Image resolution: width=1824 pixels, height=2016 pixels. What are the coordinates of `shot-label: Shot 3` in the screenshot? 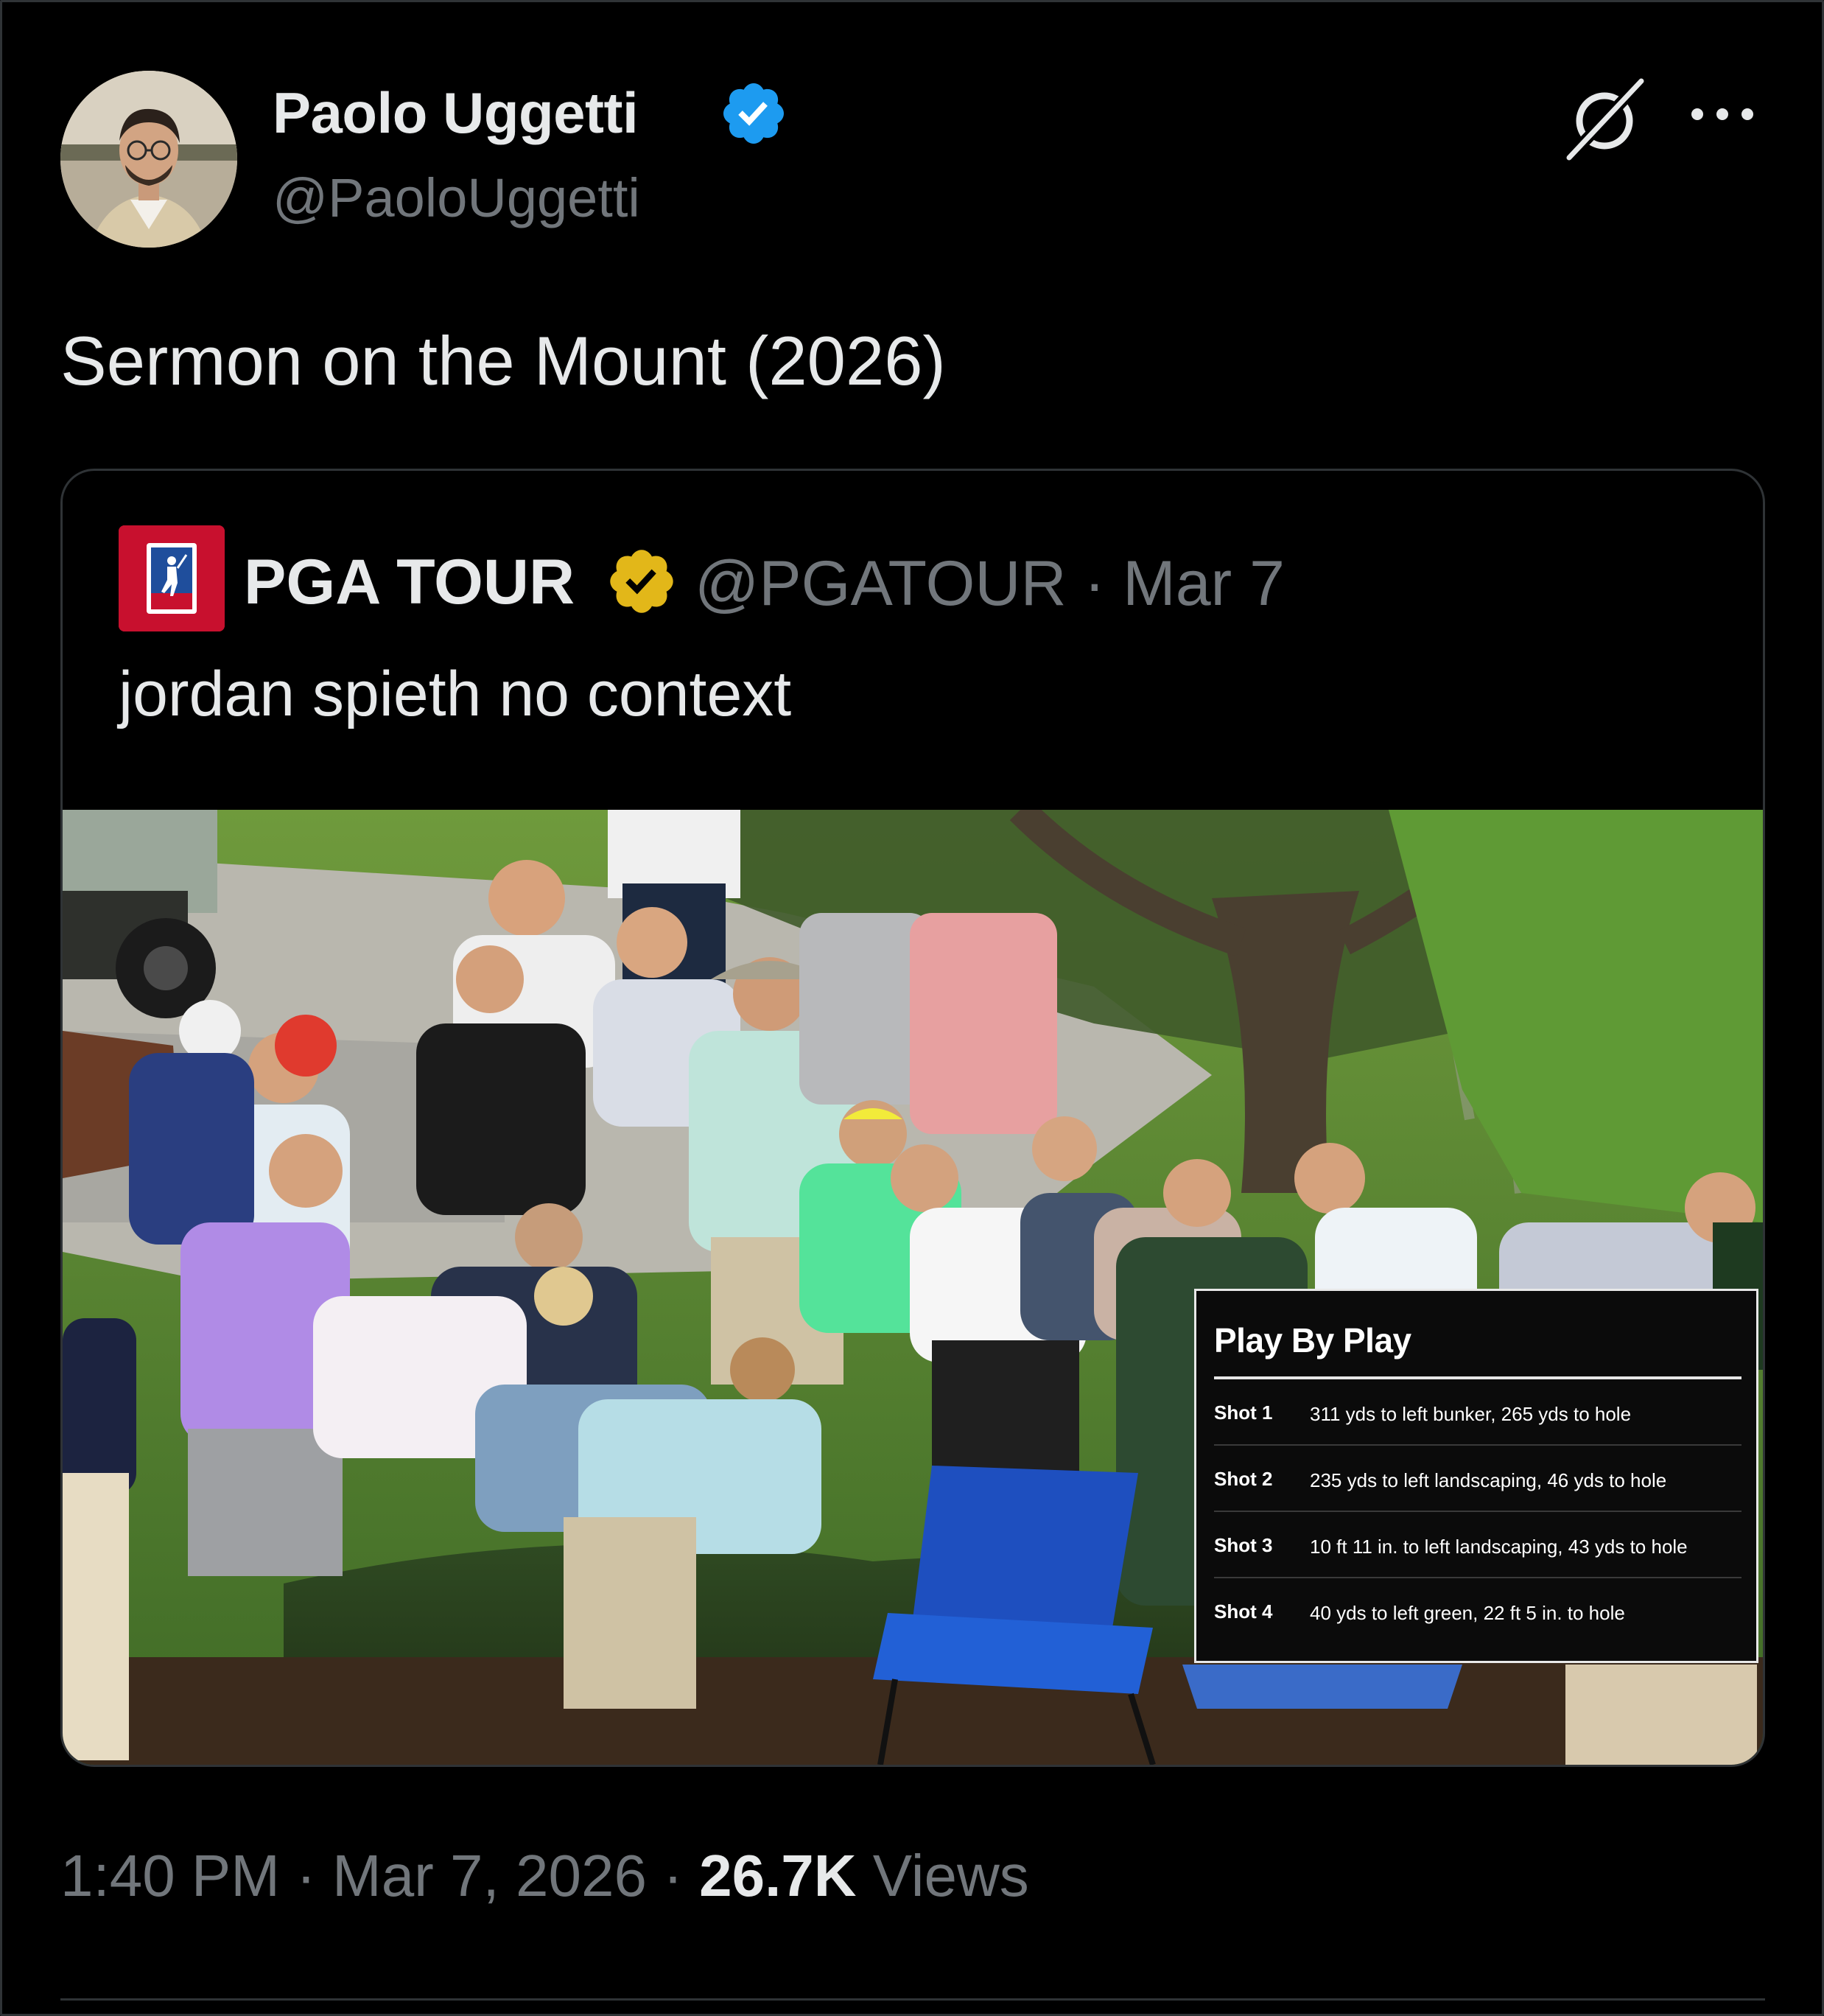 It's located at (1243, 1545).